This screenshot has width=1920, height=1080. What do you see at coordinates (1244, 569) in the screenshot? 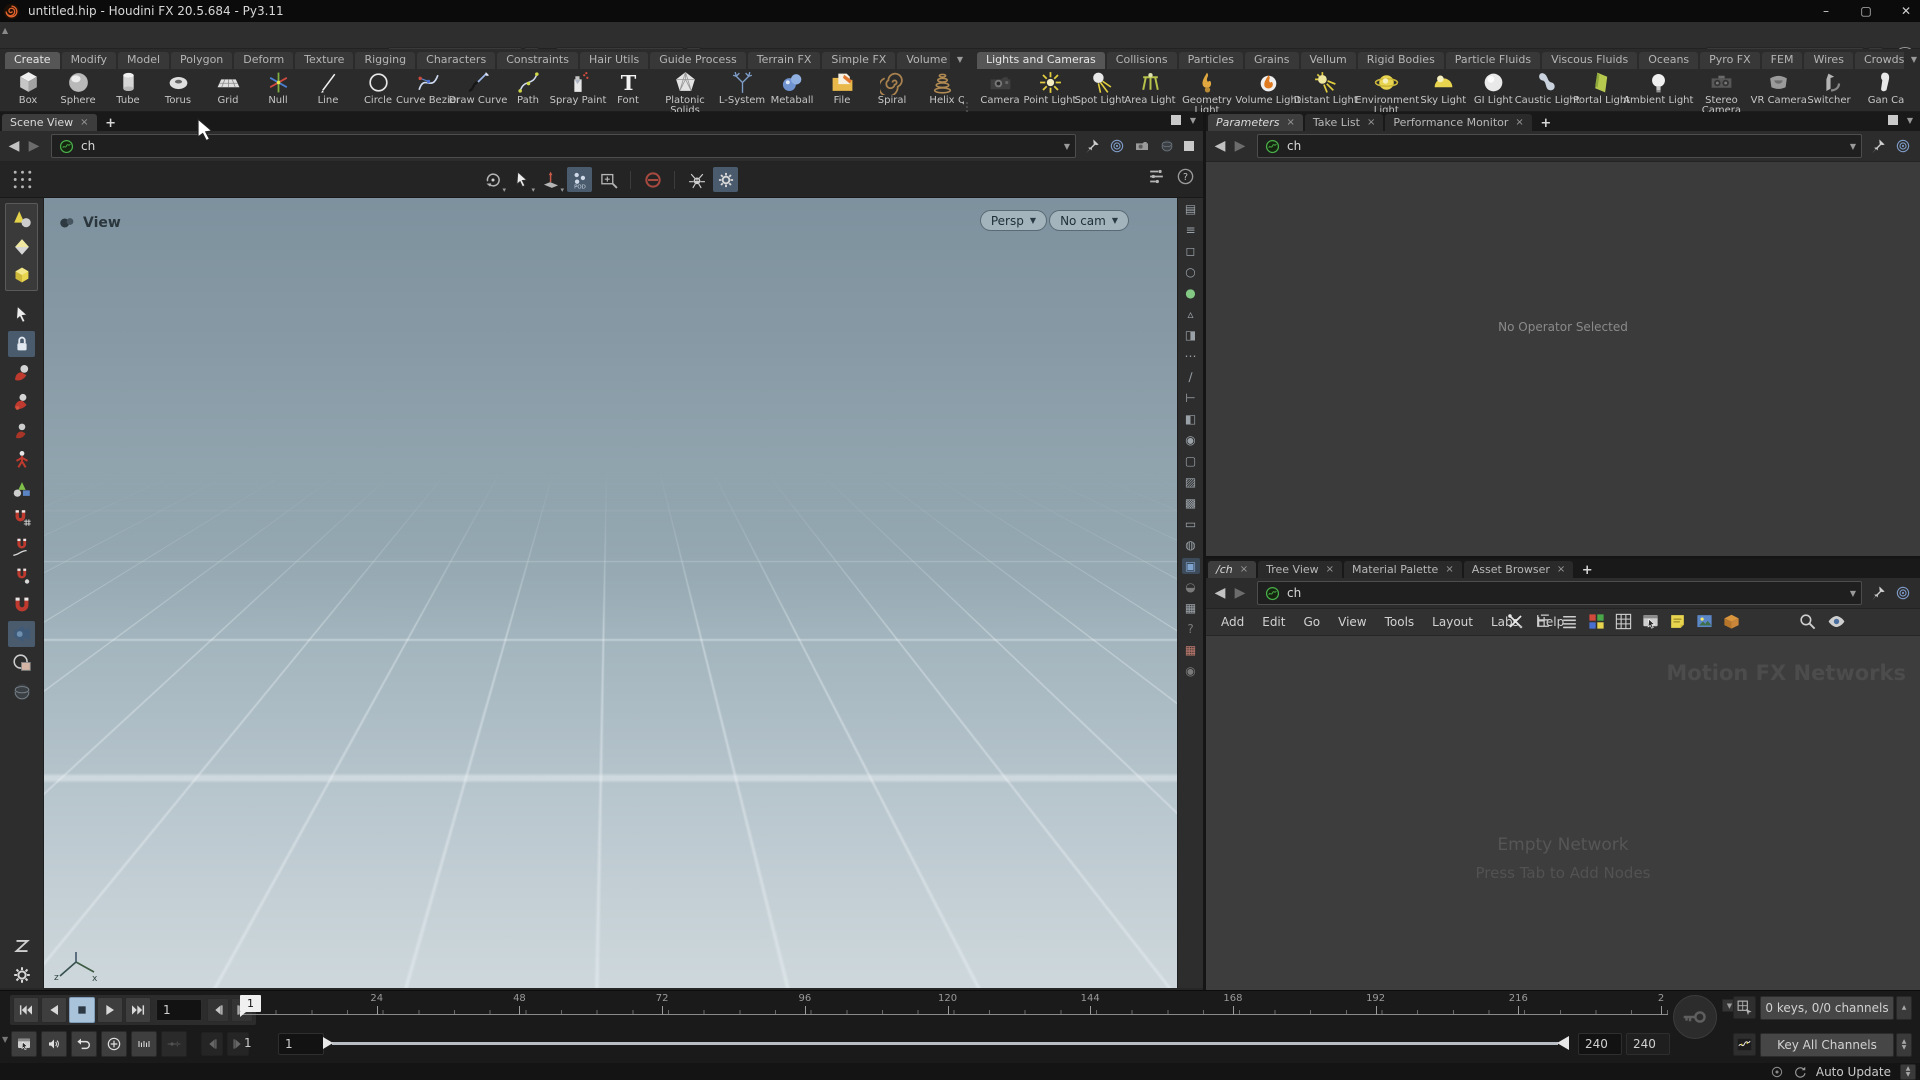
I see `close-tab-icon: ×` at bounding box center [1244, 569].